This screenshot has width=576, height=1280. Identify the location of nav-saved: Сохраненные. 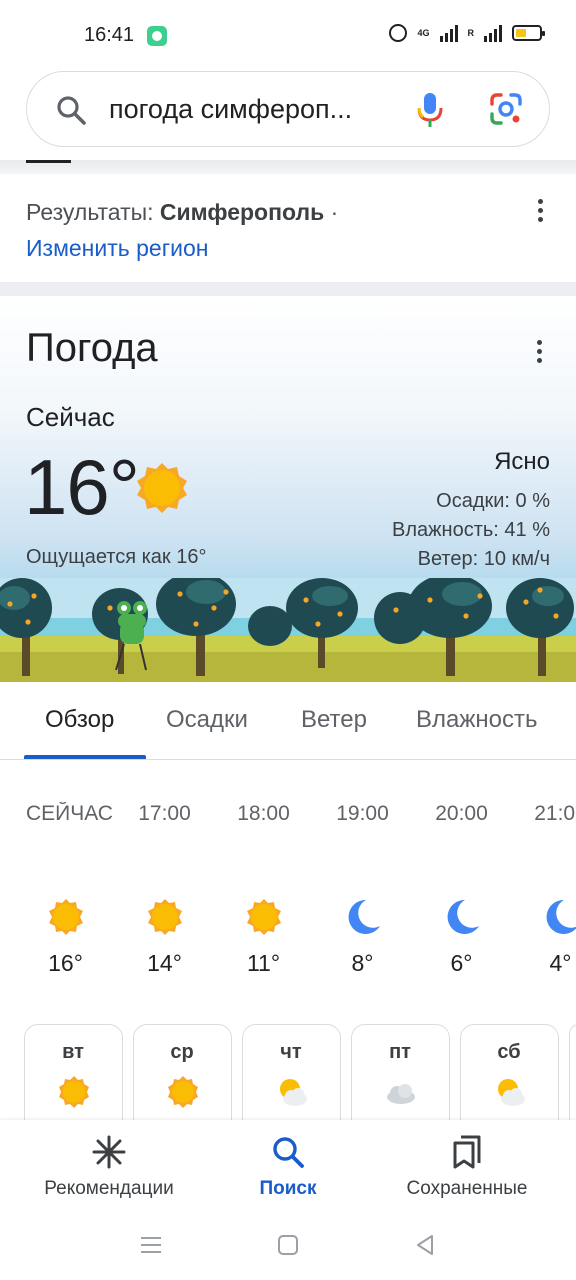
(467, 1167).